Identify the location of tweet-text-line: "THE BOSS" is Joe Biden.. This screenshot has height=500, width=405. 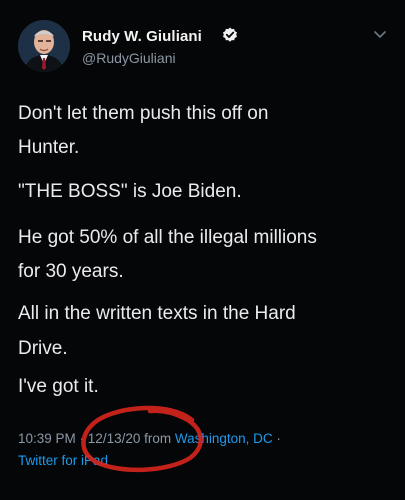
(130, 191).